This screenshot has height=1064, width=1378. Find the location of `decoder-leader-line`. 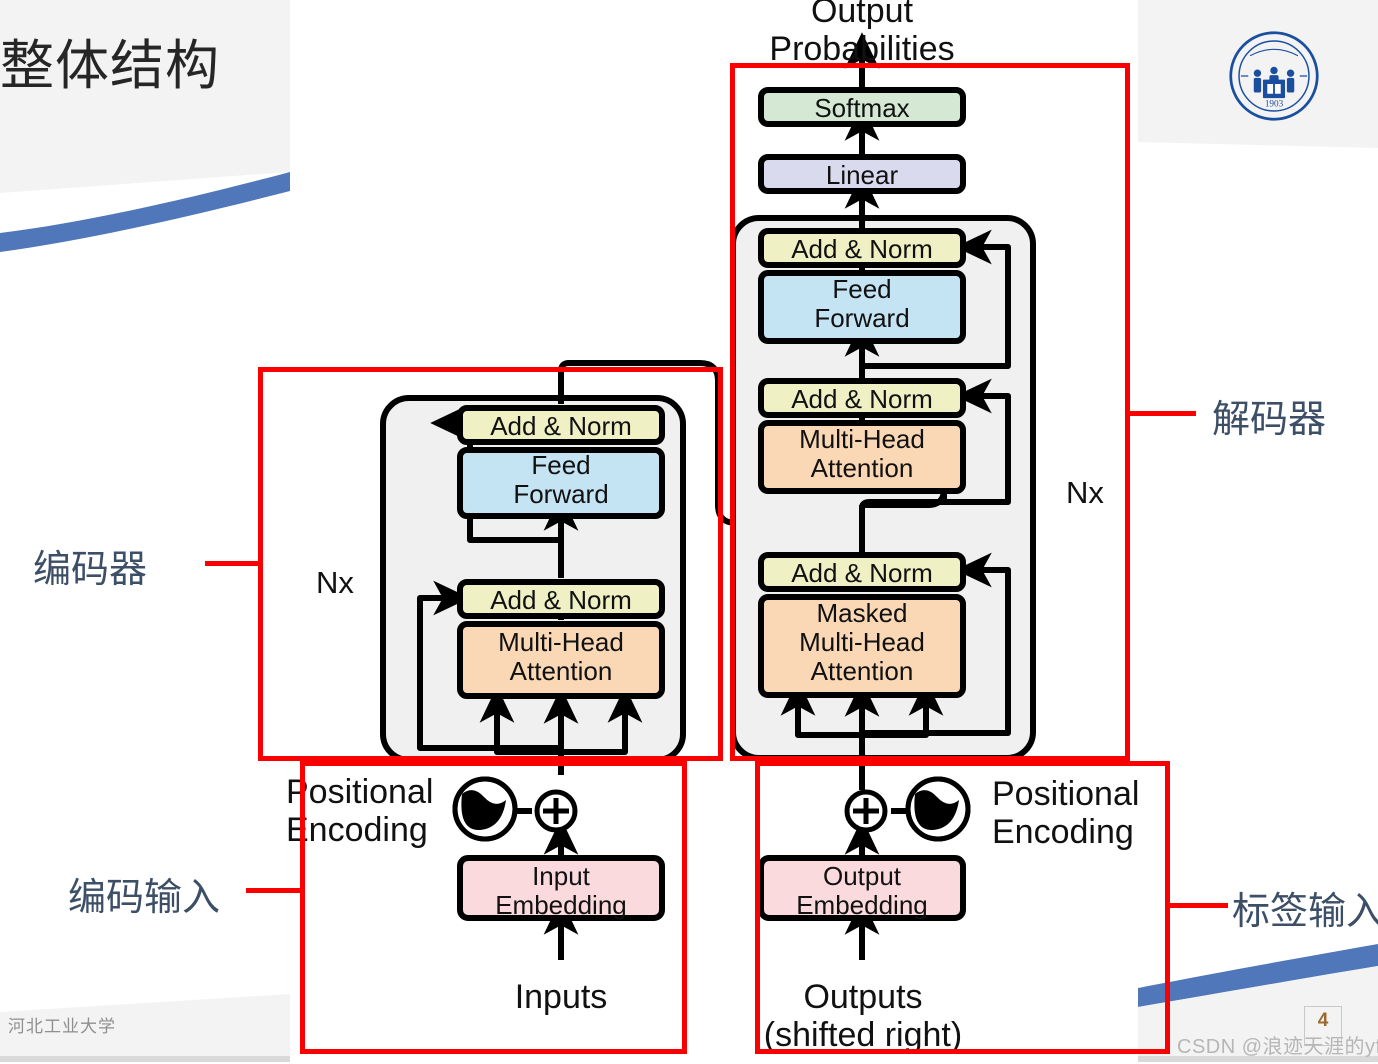

decoder-leader-line is located at coordinates (1163, 413).